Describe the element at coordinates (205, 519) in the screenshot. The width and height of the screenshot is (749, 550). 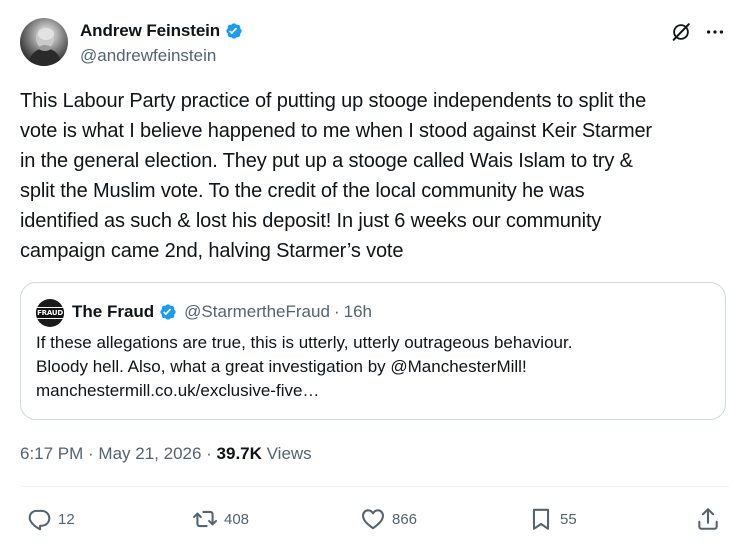
I see `repost-icon` at that location.